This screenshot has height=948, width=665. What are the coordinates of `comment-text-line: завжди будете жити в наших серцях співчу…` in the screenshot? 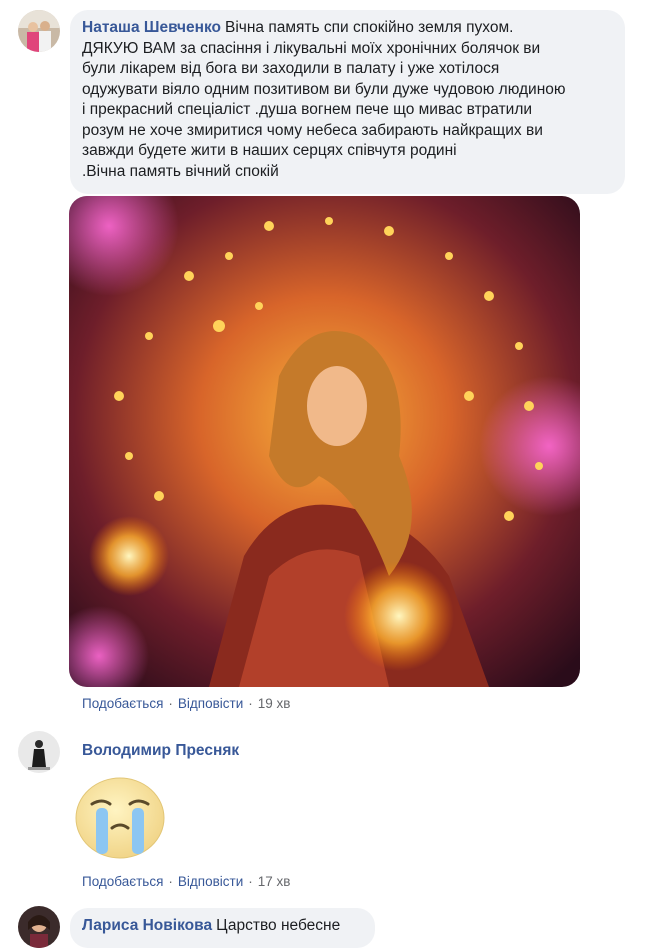 It's located at (269, 150).